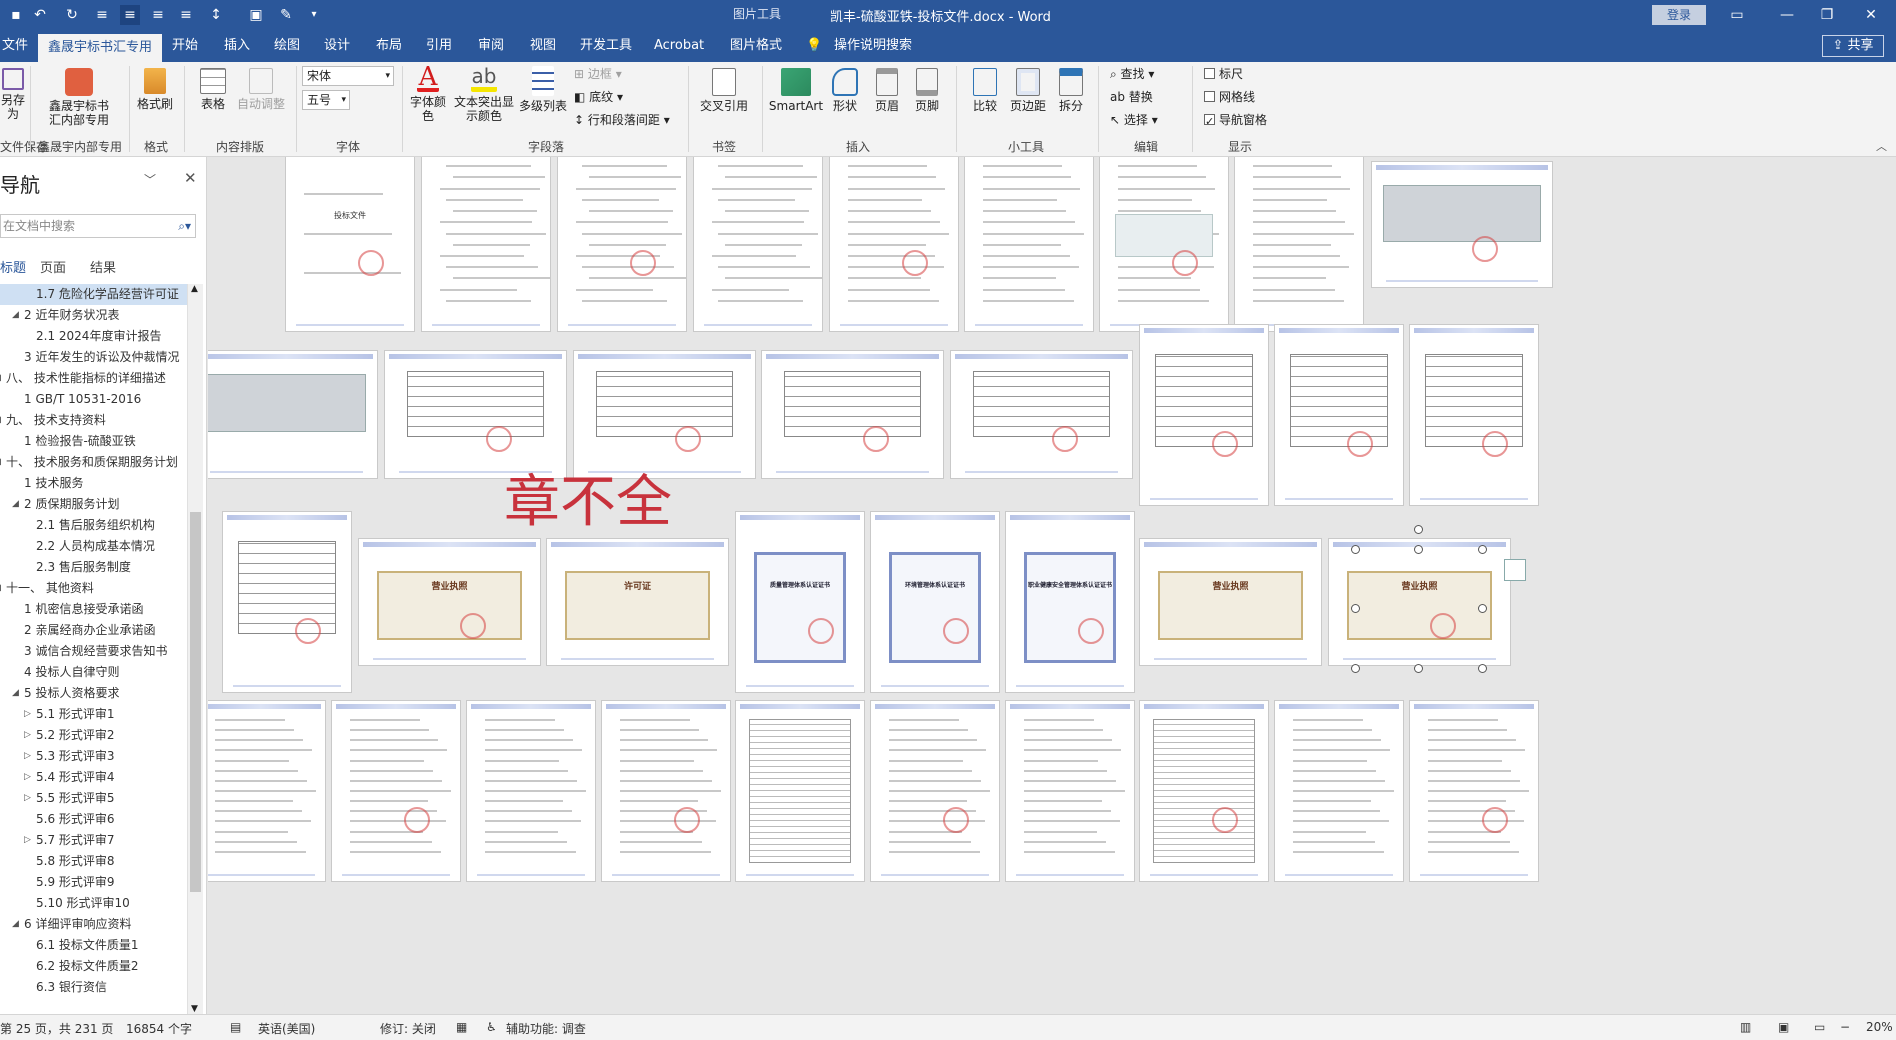 This screenshot has width=1896, height=1040. I want to click on nav-heading-item: 1 机密信息接受承诺函, so click(93, 609).